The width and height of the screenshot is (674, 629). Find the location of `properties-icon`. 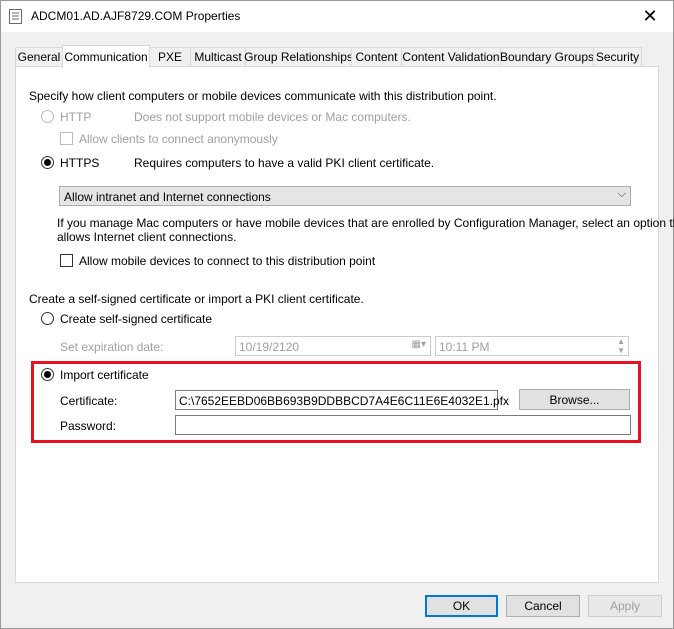

properties-icon is located at coordinates (15, 16).